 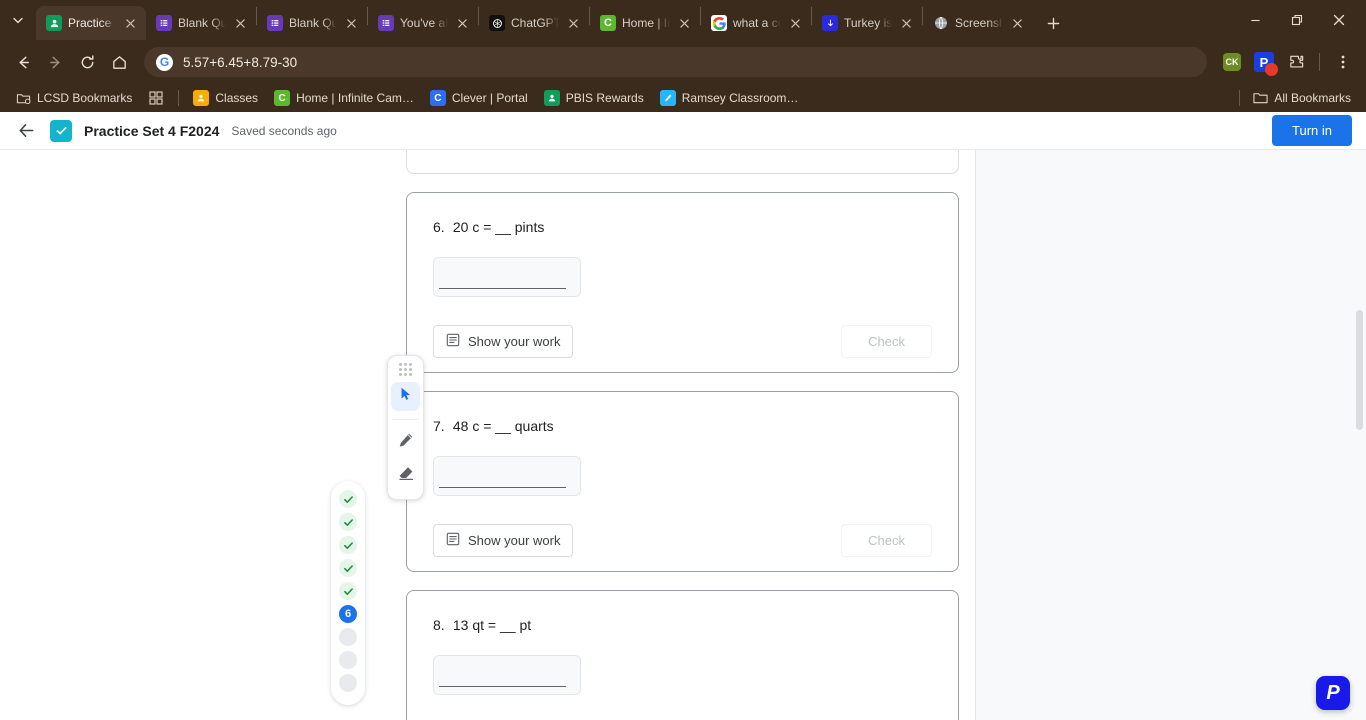 What do you see at coordinates (1359, 370) in the screenshot?
I see `scrollbar-thumb` at bounding box center [1359, 370].